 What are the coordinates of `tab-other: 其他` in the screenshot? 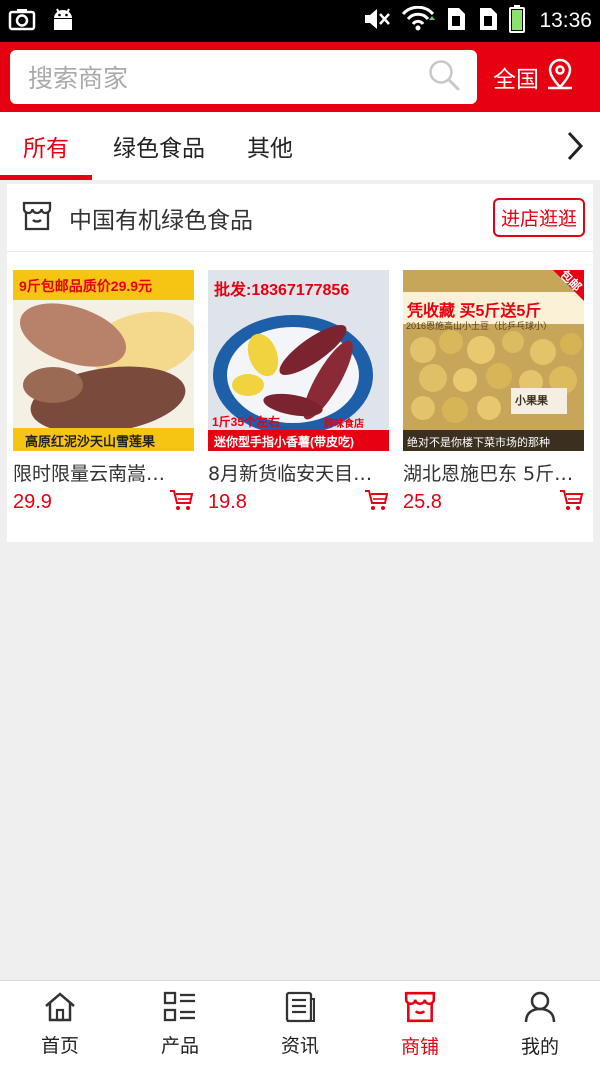 It's located at (270, 146).